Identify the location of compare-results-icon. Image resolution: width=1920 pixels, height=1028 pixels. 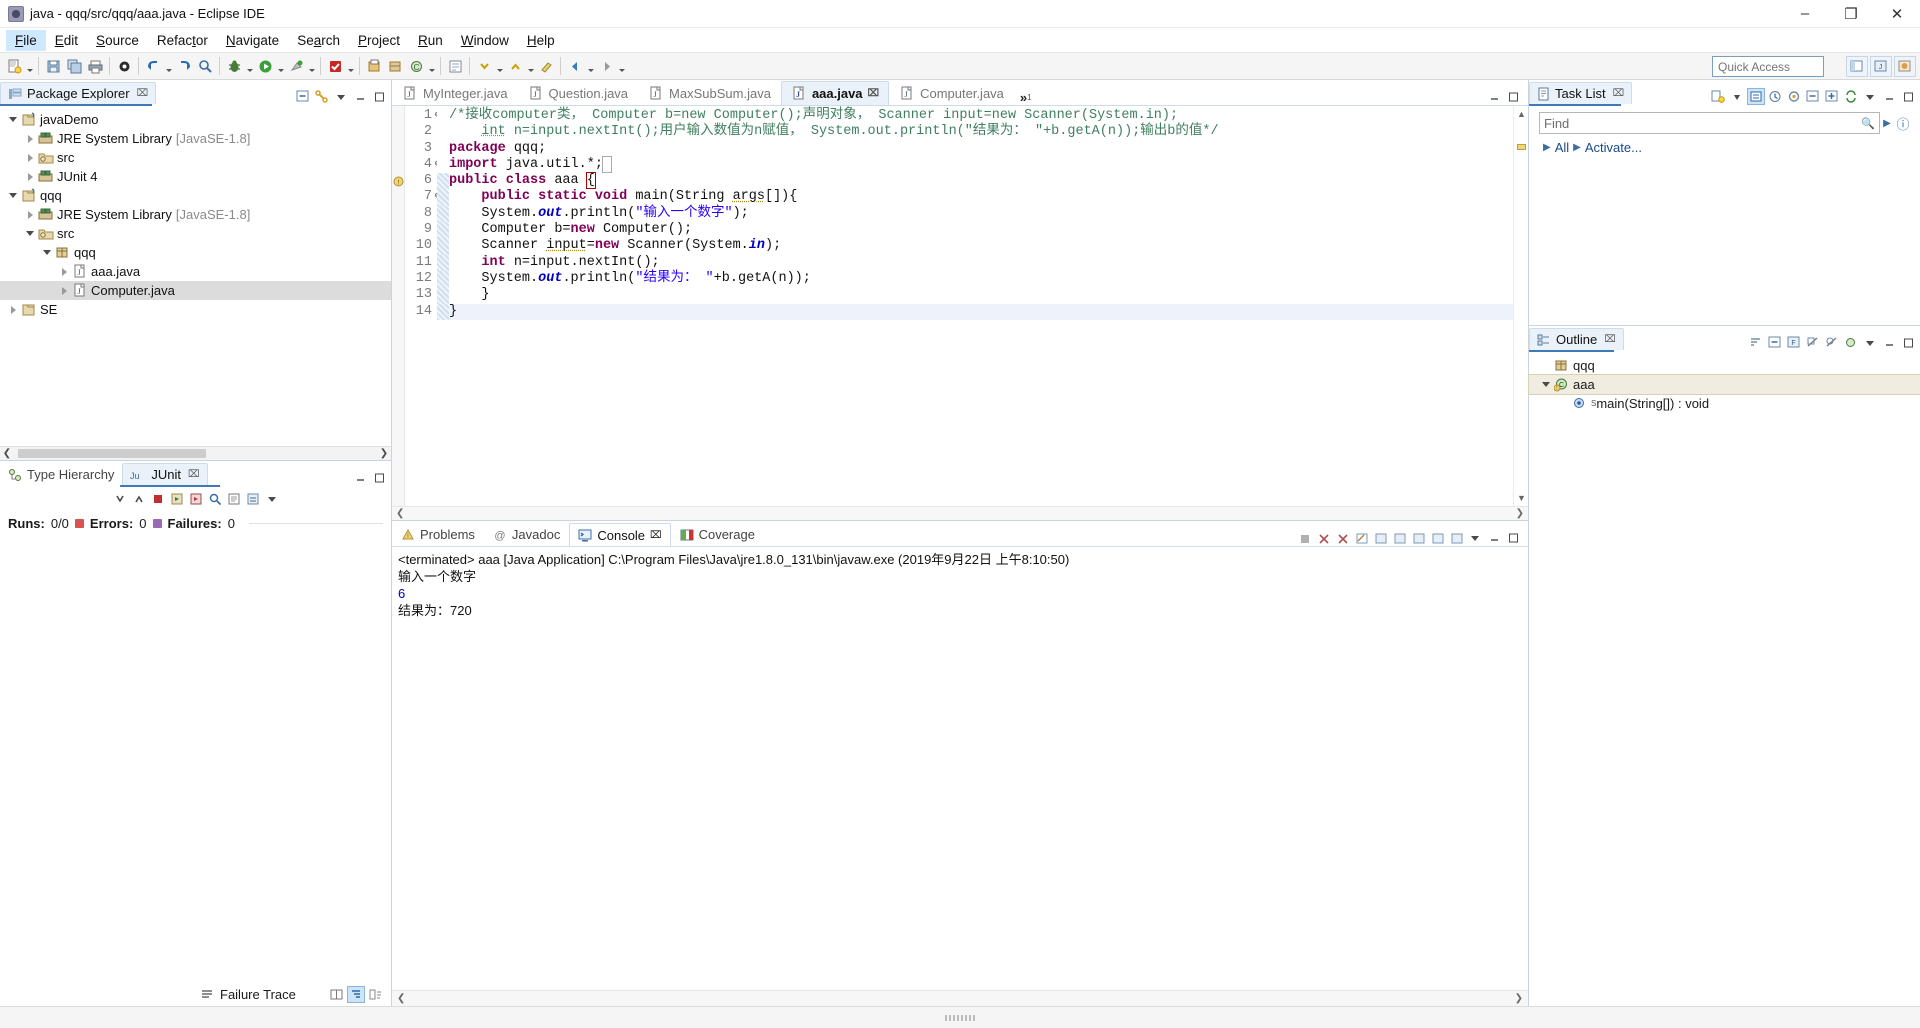
(337, 994).